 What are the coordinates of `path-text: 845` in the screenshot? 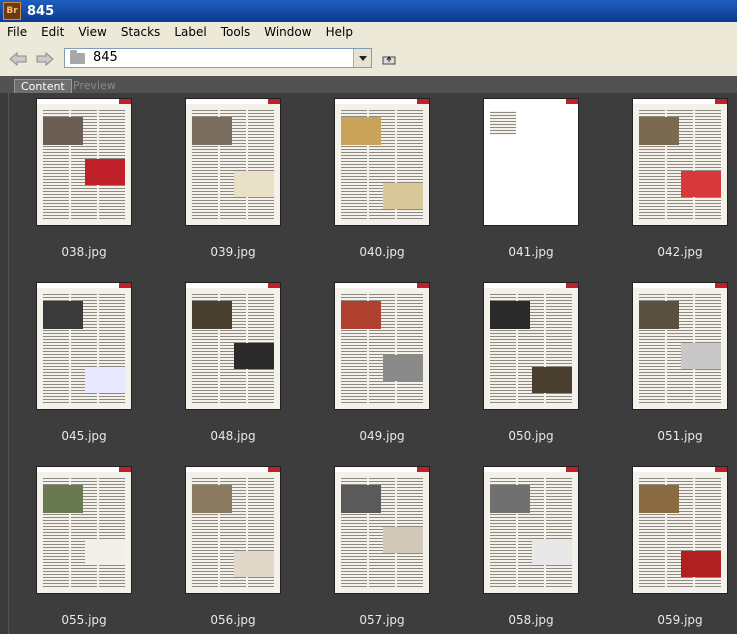 It's located at (105, 57).